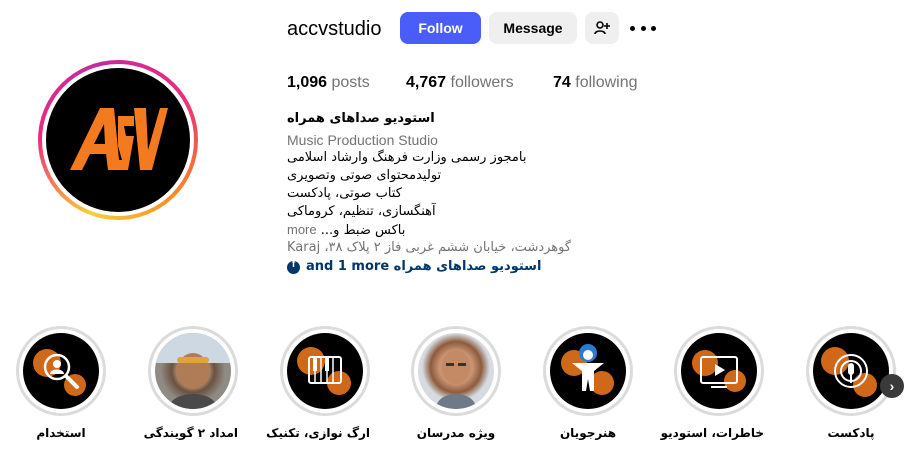  Describe the element at coordinates (588, 433) in the screenshot. I see `highlight-label: هنرجویان` at that location.